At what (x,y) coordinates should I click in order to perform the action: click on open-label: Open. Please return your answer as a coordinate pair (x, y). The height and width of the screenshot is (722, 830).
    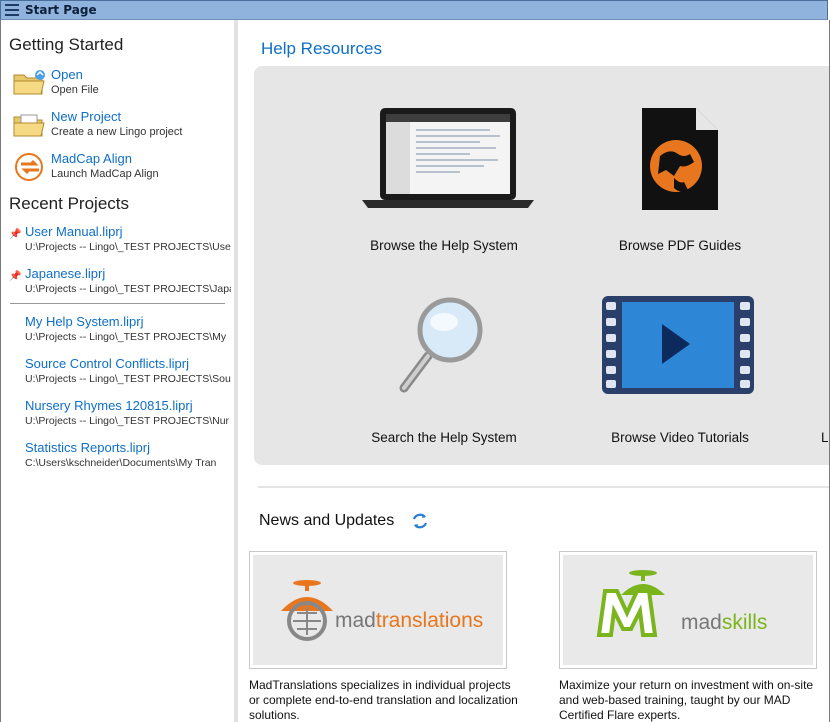
    Looking at the image, I should click on (67, 74).